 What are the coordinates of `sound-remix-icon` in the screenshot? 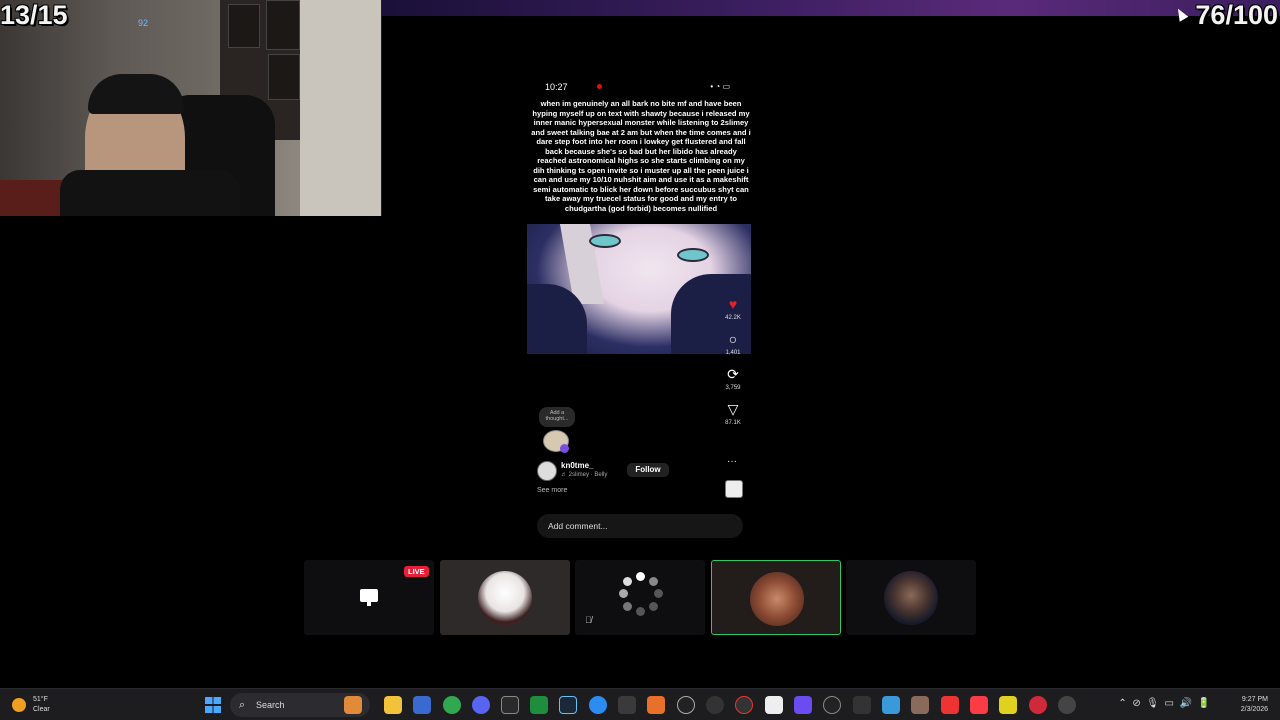 It's located at (734, 489).